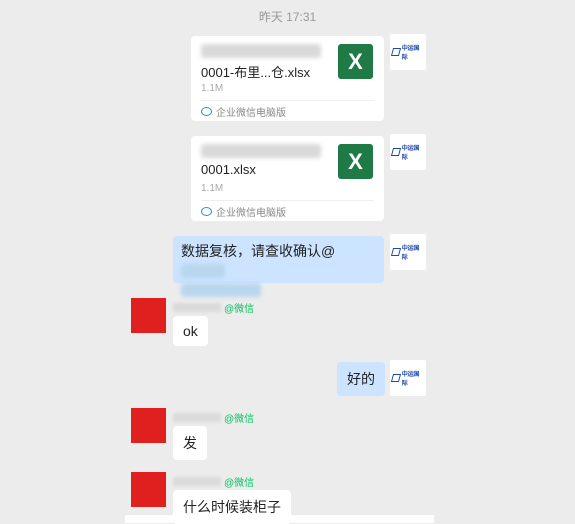 The width and height of the screenshot is (575, 524). I want to click on file-message-2: 0001.xlsx 1.1M X 企业微信电脑版, so click(287, 178).